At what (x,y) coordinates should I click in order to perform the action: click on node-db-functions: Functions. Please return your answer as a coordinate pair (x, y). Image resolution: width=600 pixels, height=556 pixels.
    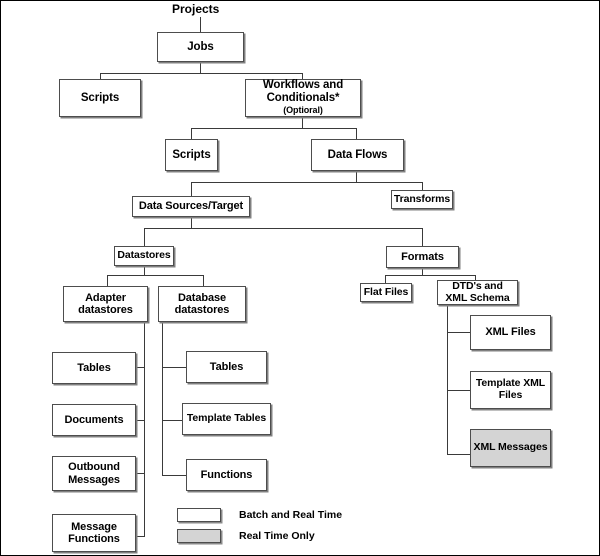
    Looking at the image, I should click on (226, 475).